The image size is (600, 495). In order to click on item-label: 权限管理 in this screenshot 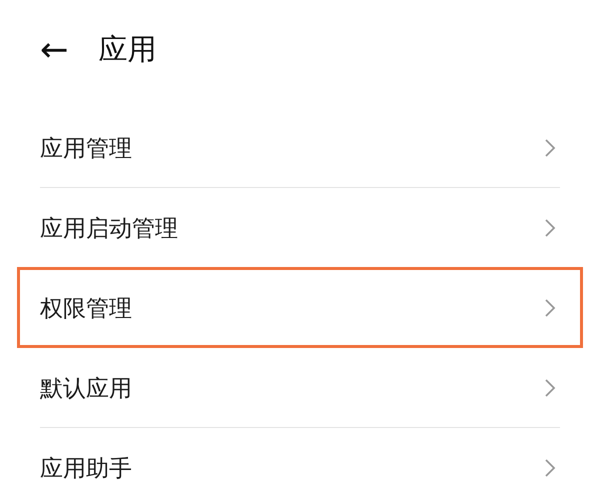, I will do `click(86, 309)`.